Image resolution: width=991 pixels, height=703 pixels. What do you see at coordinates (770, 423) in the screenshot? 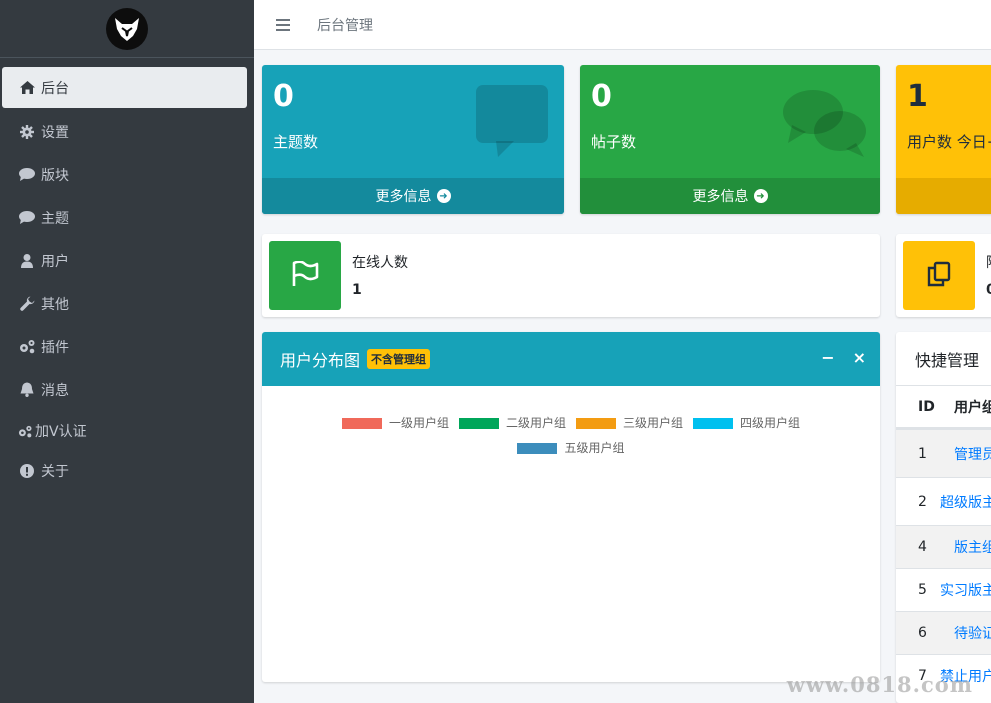
I see `legend-label: 四级用户组` at bounding box center [770, 423].